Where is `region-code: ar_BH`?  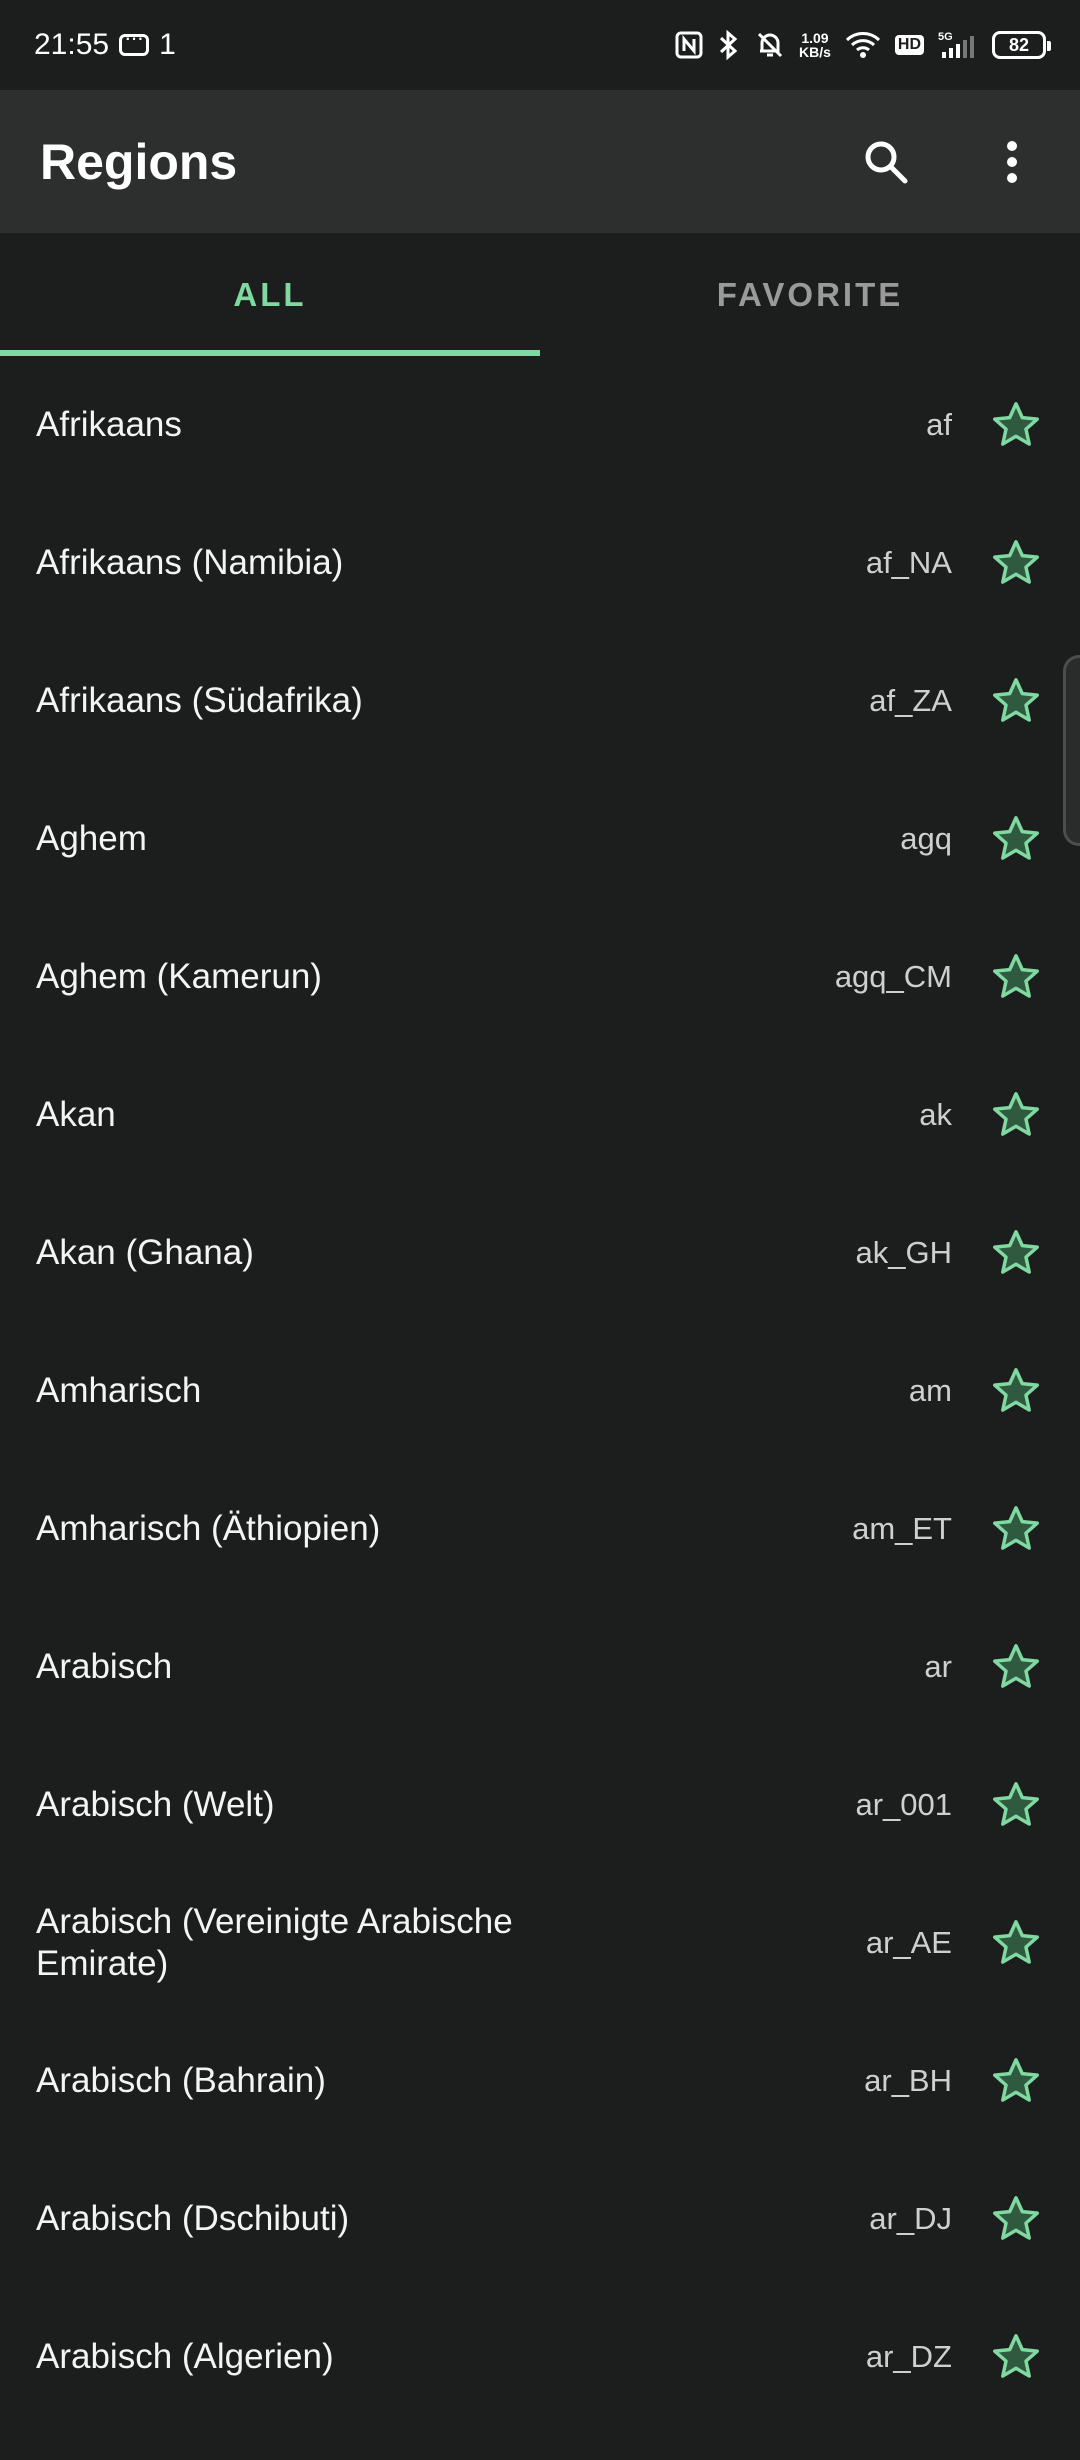 region-code: ar_BH is located at coordinates (908, 2080).